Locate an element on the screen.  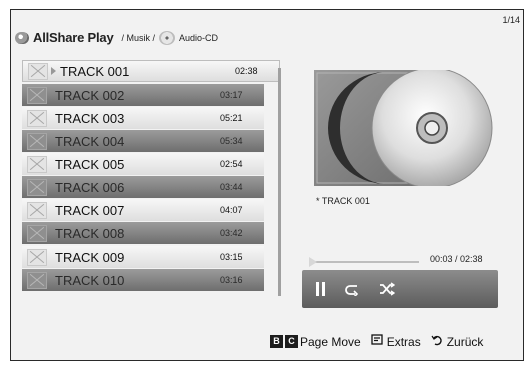
track-duration: 05:34 is located at coordinates (231, 141).